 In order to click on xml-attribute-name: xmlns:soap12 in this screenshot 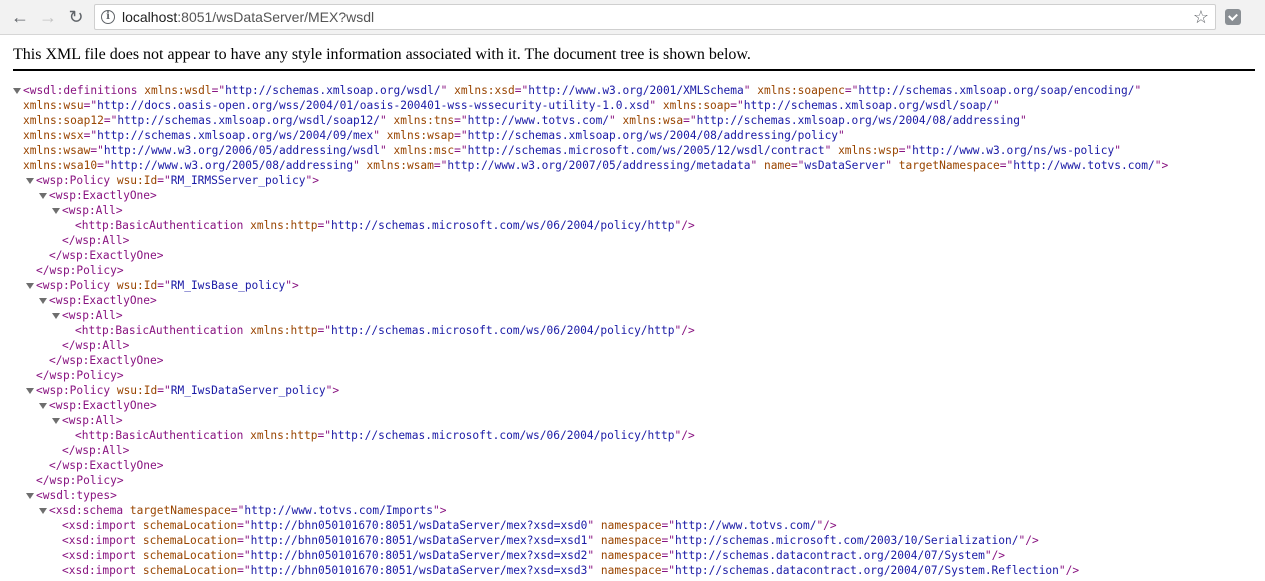, I will do `click(63, 120)`.